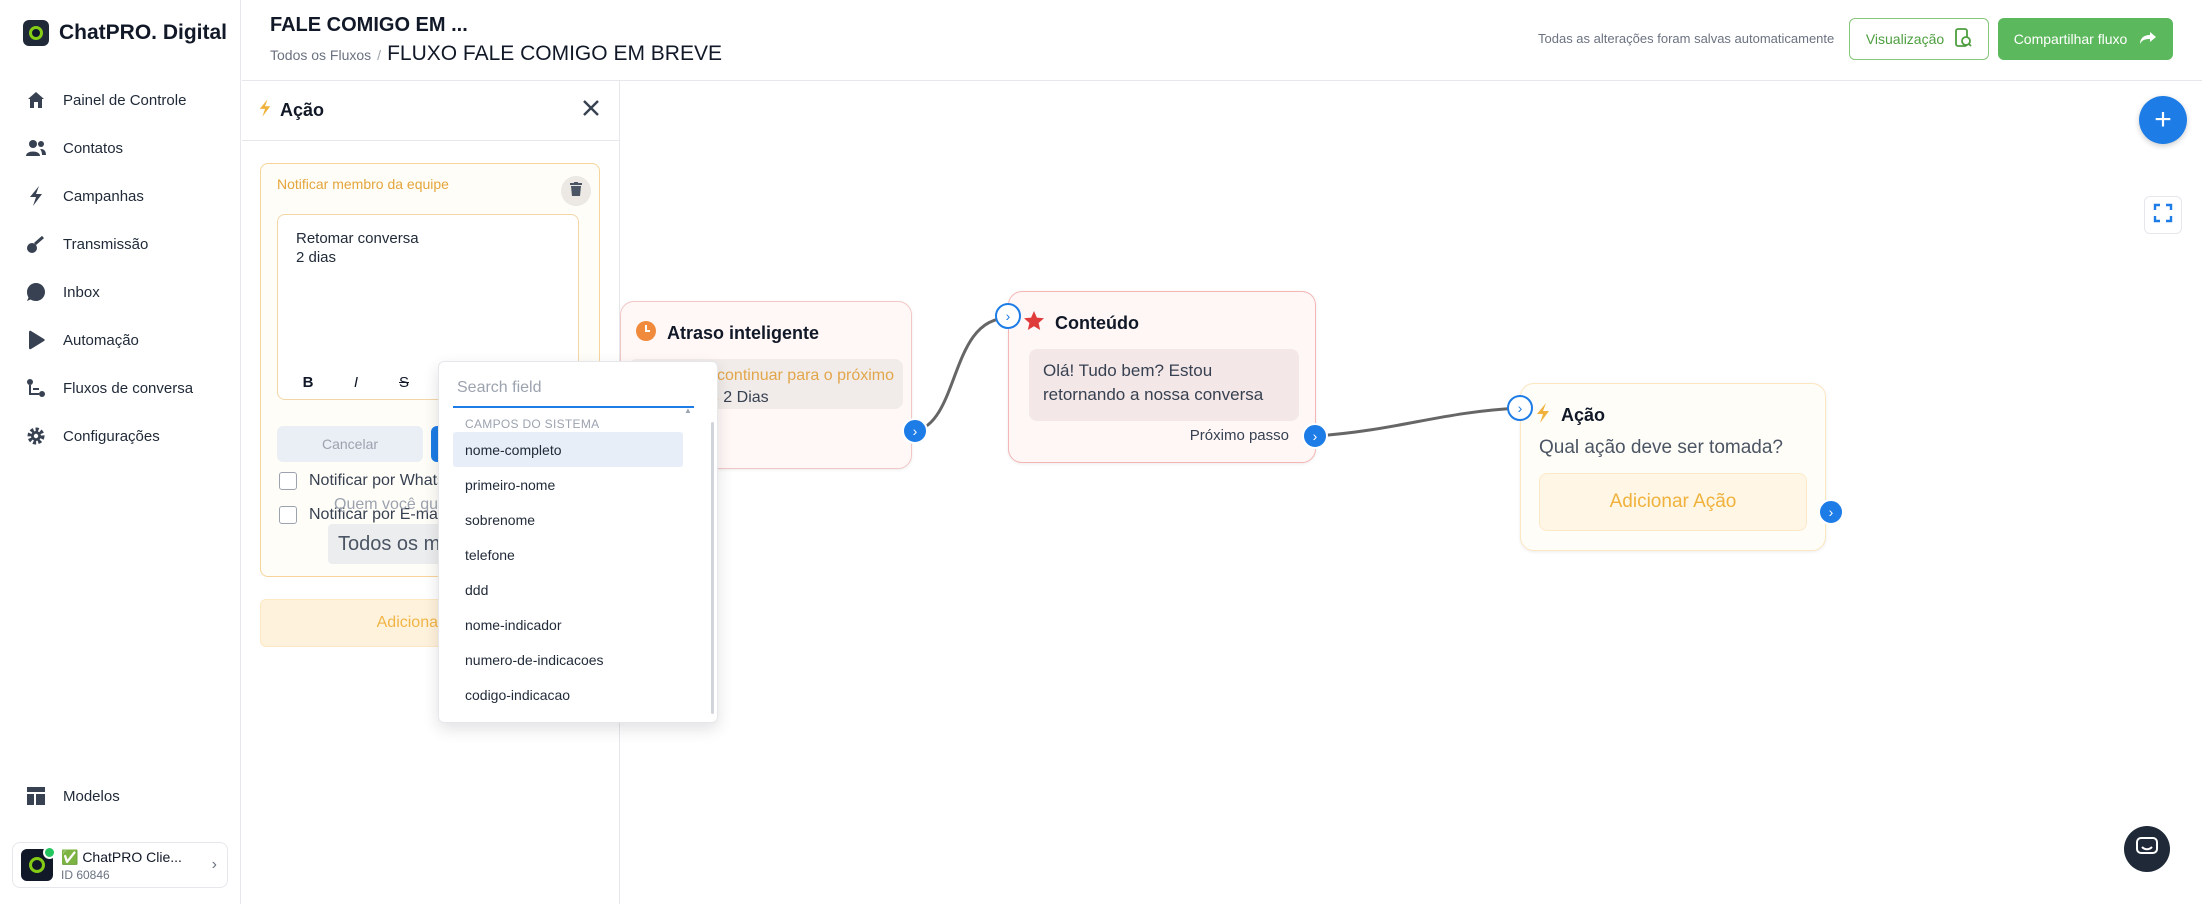 The height and width of the screenshot is (904, 2202). What do you see at coordinates (1831, 512) in the screenshot?
I see `action-node-output-port: ›` at bounding box center [1831, 512].